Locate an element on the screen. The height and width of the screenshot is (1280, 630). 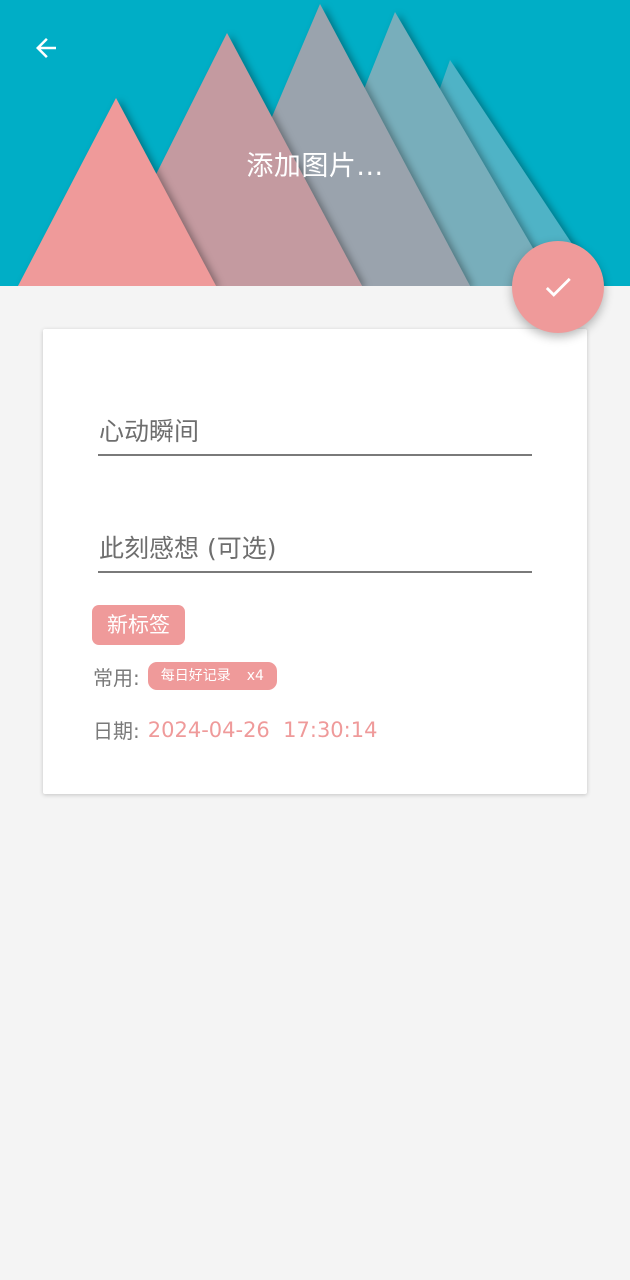
tag-count: x4 is located at coordinates (255, 676).